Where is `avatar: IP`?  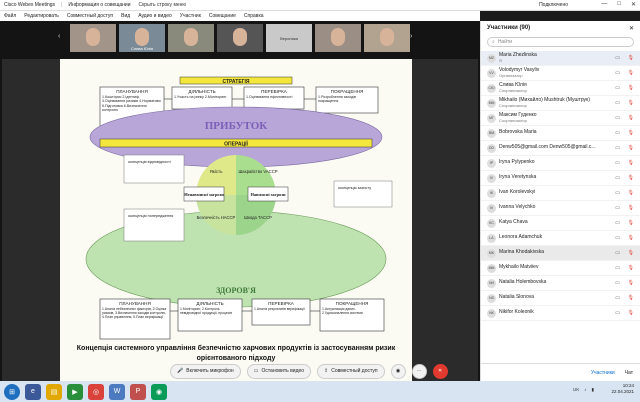 avatar: IP is located at coordinates (491, 163).